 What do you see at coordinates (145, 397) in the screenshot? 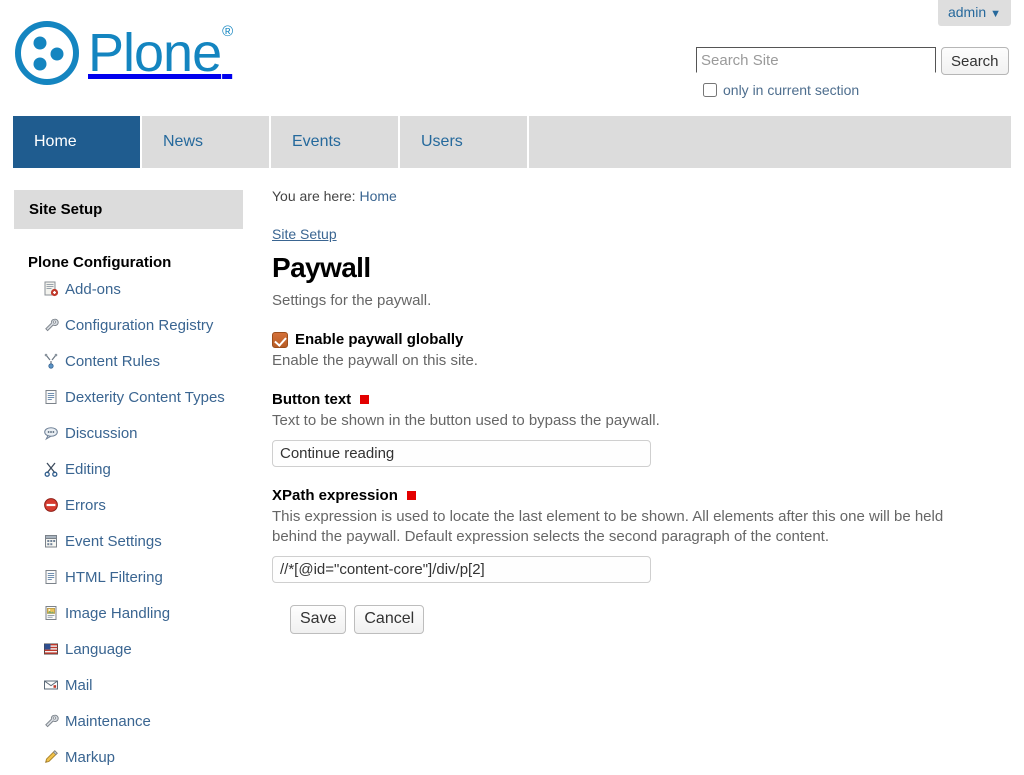
I see `sidebar-link-dexterity-content-types: Dexterity Content Types` at bounding box center [145, 397].